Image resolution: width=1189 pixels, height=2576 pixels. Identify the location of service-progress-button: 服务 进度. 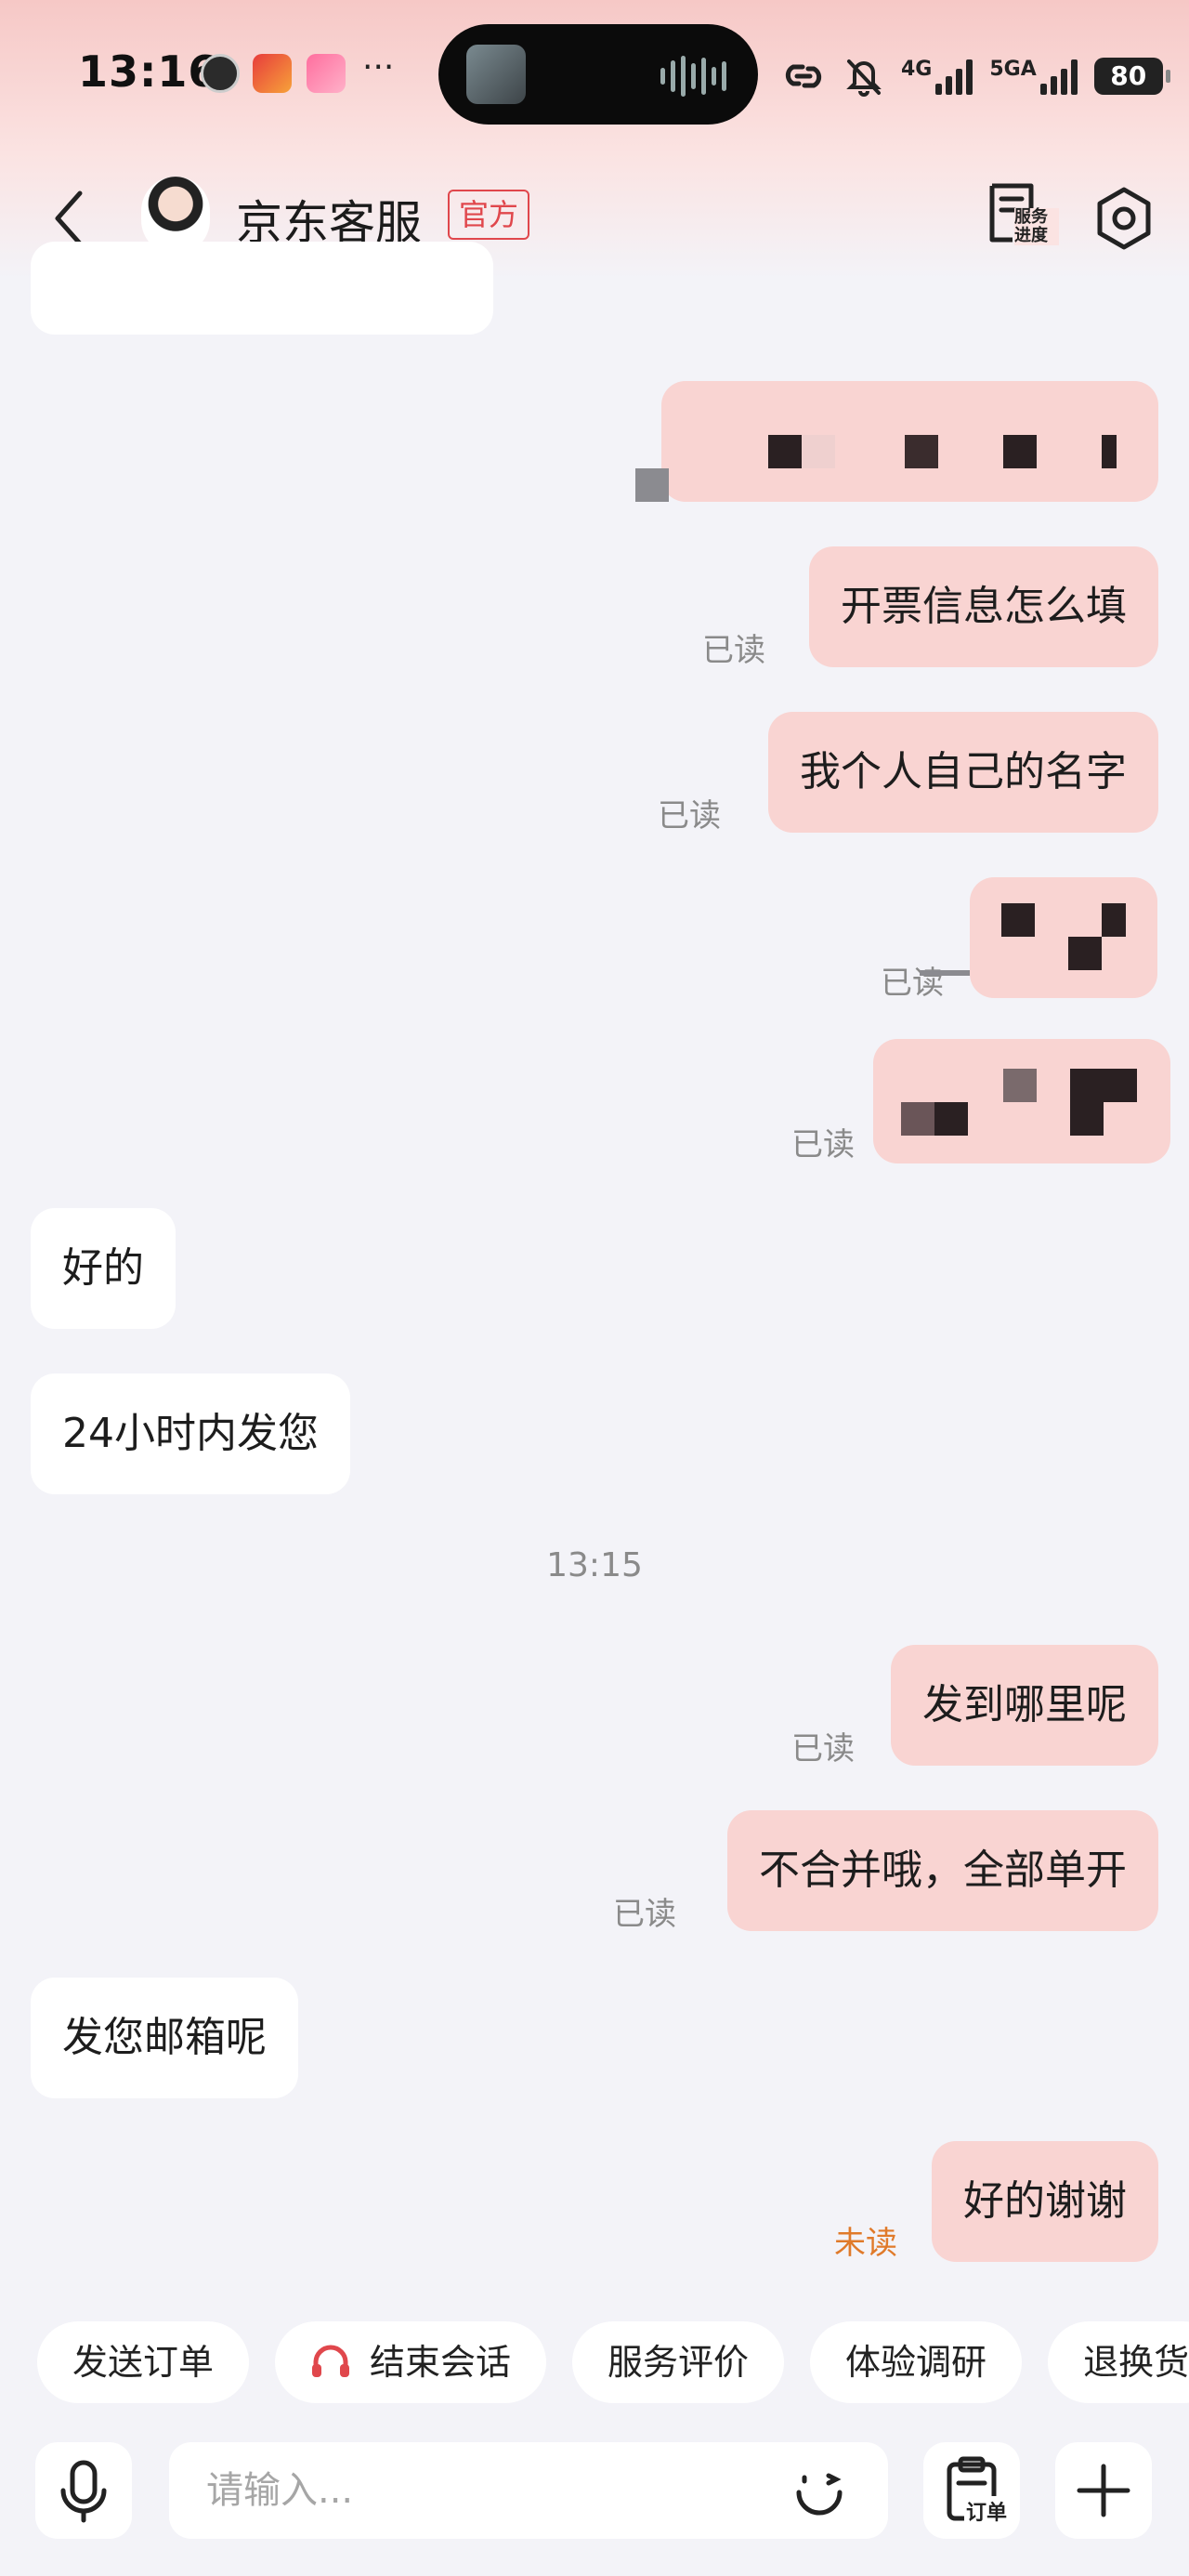
(1022, 217).